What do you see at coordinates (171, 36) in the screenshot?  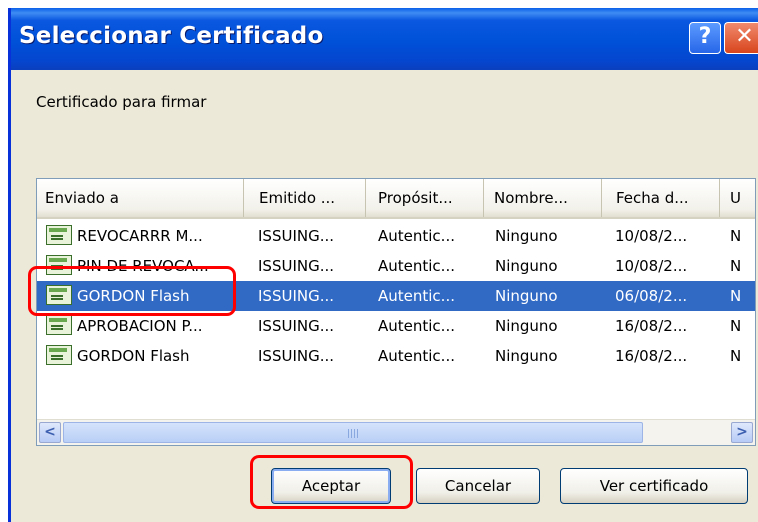 I see `window-title: Seleccionar Certificado` at bounding box center [171, 36].